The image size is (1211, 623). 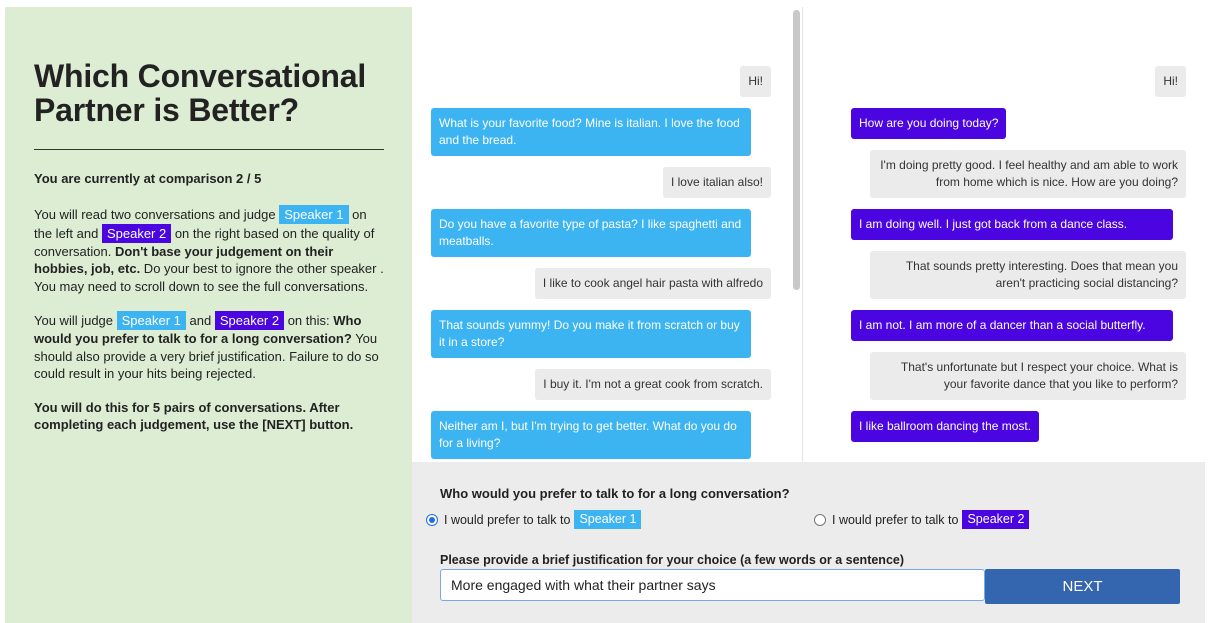 What do you see at coordinates (209, 149) in the screenshot?
I see `title-divider` at bounding box center [209, 149].